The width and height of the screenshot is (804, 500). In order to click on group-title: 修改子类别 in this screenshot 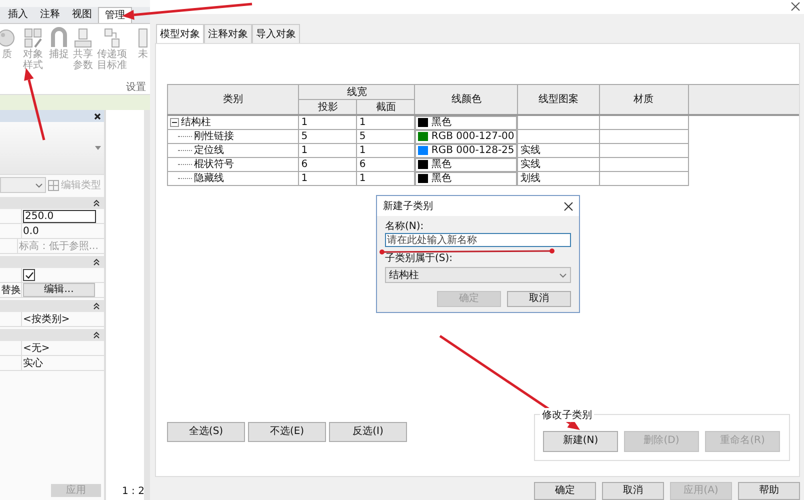, I will do `click(567, 415)`.